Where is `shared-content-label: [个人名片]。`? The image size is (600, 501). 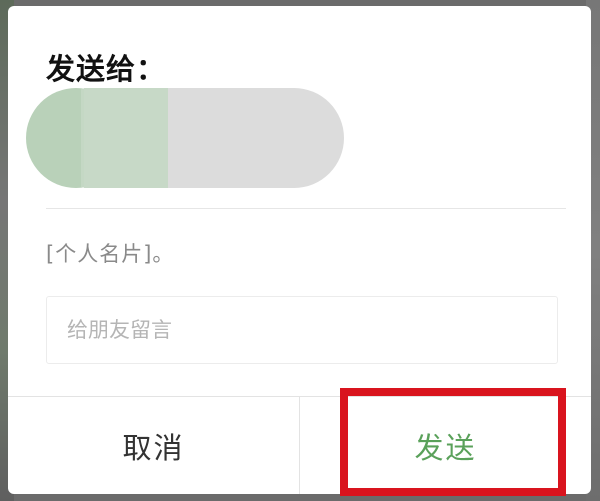
shared-content-label: [个人名片]。 is located at coordinates (110, 254).